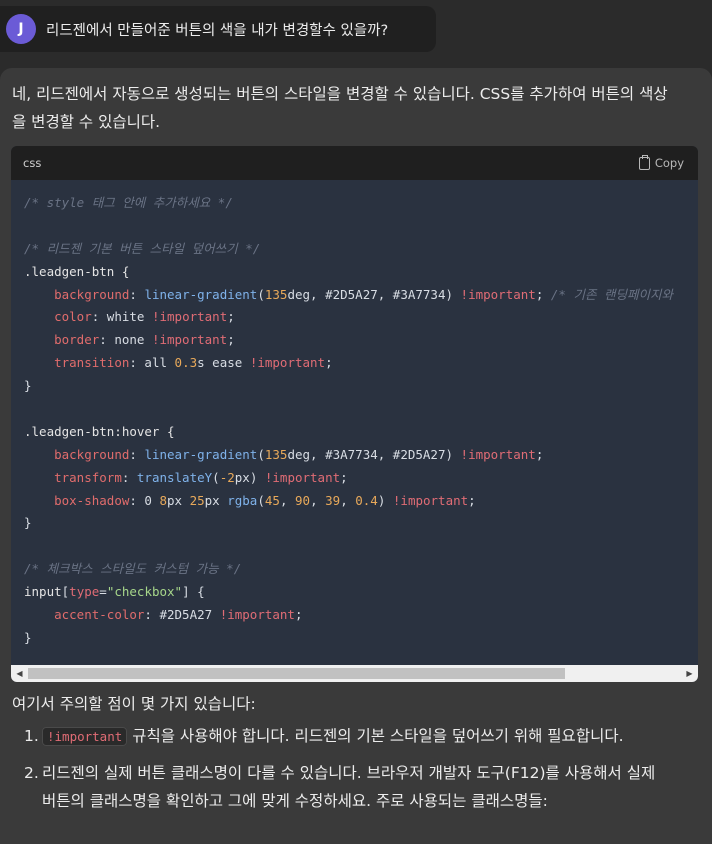 The image size is (712, 844). I want to click on horizontal-scrollbar: ◀ ▶, so click(354, 673).